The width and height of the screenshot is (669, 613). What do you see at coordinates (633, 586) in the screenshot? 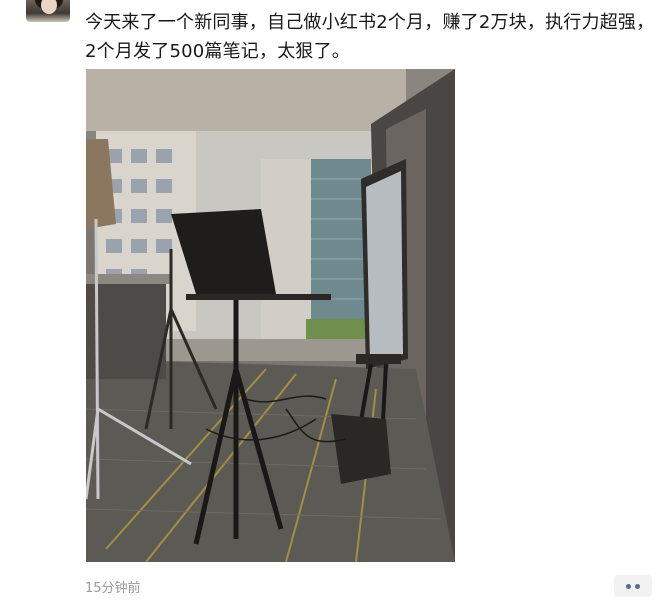
I see `more-options-button` at bounding box center [633, 586].